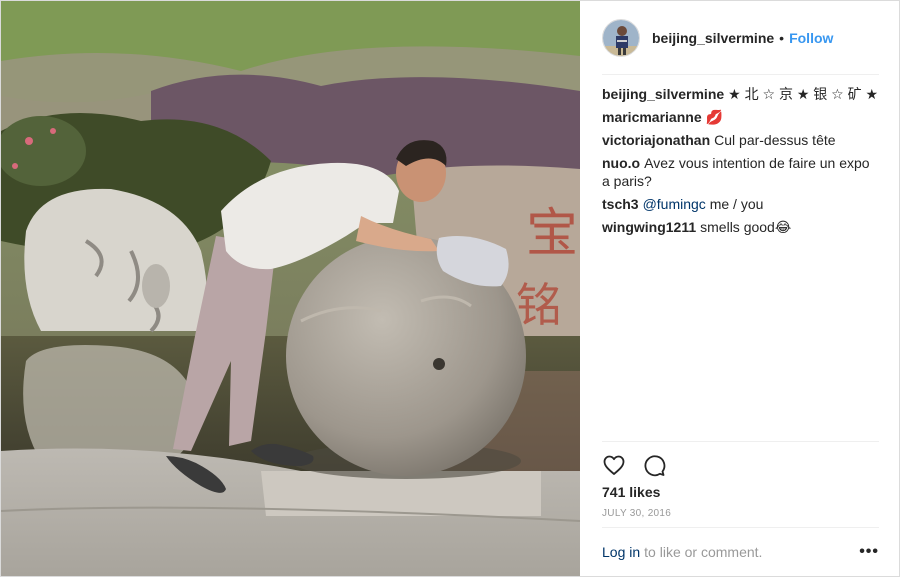 The height and width of the screenshot is (577, 900). I want to click on post-actions, so click(740, 464).